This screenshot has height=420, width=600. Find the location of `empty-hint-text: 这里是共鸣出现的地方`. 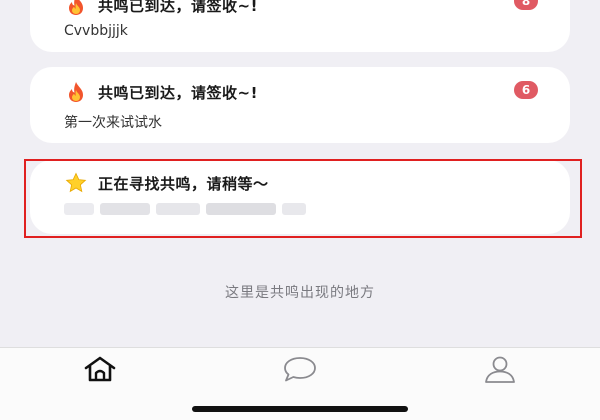

empty-hint-text: 这里是共鸣出现的地方 is located at coordinates (300, 293).